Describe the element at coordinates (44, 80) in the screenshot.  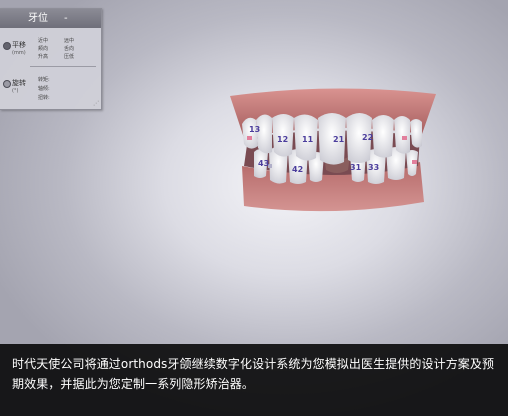
I see `torque-label: 转矩:` at that location.